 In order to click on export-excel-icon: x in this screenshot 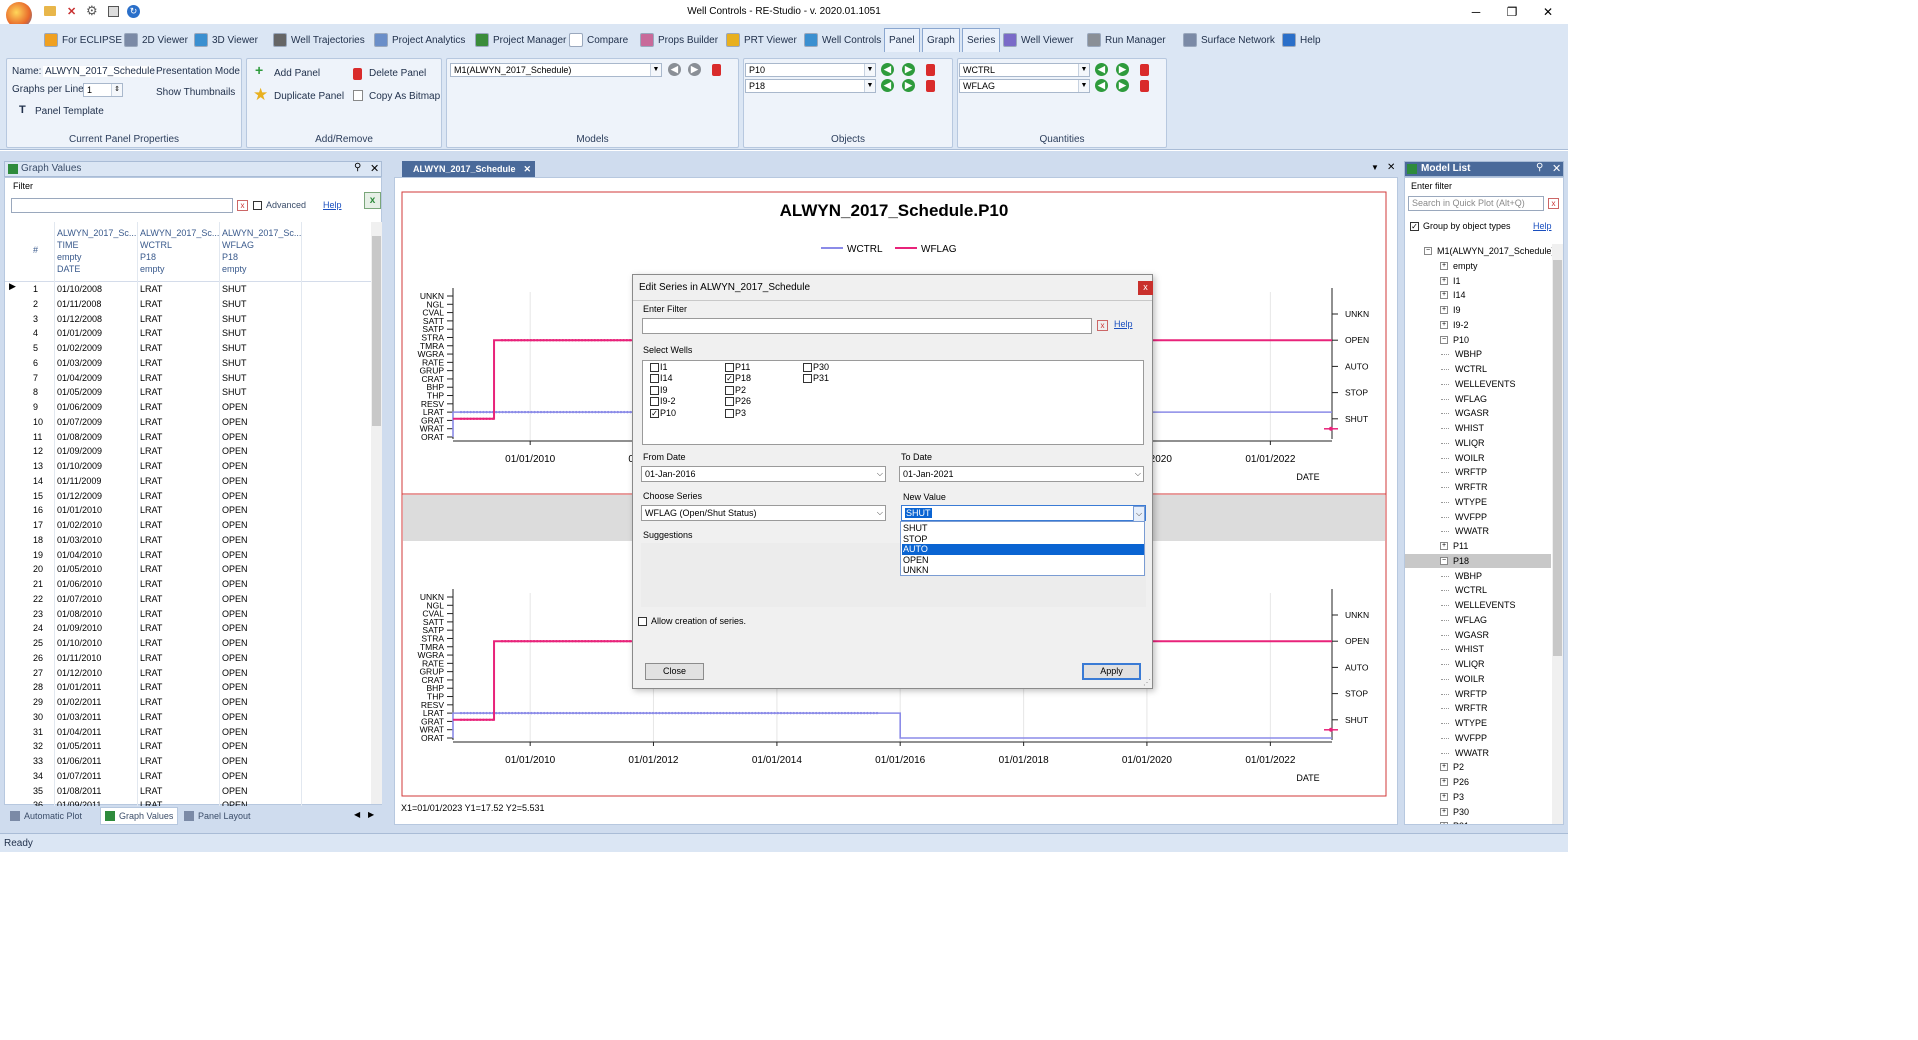, I will do `click(372, 200)`.